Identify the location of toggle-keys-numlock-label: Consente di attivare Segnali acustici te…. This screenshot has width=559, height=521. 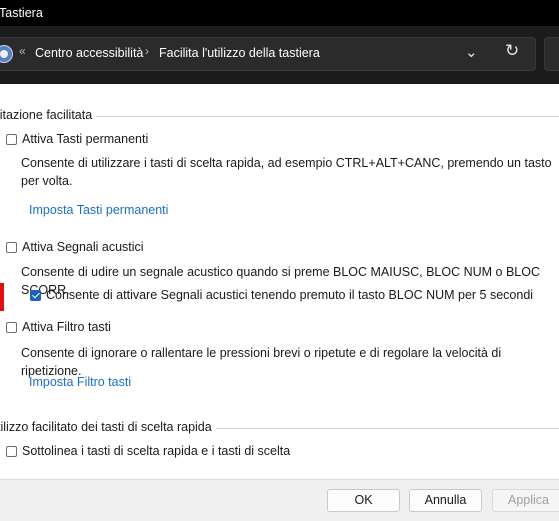
(290, 295).